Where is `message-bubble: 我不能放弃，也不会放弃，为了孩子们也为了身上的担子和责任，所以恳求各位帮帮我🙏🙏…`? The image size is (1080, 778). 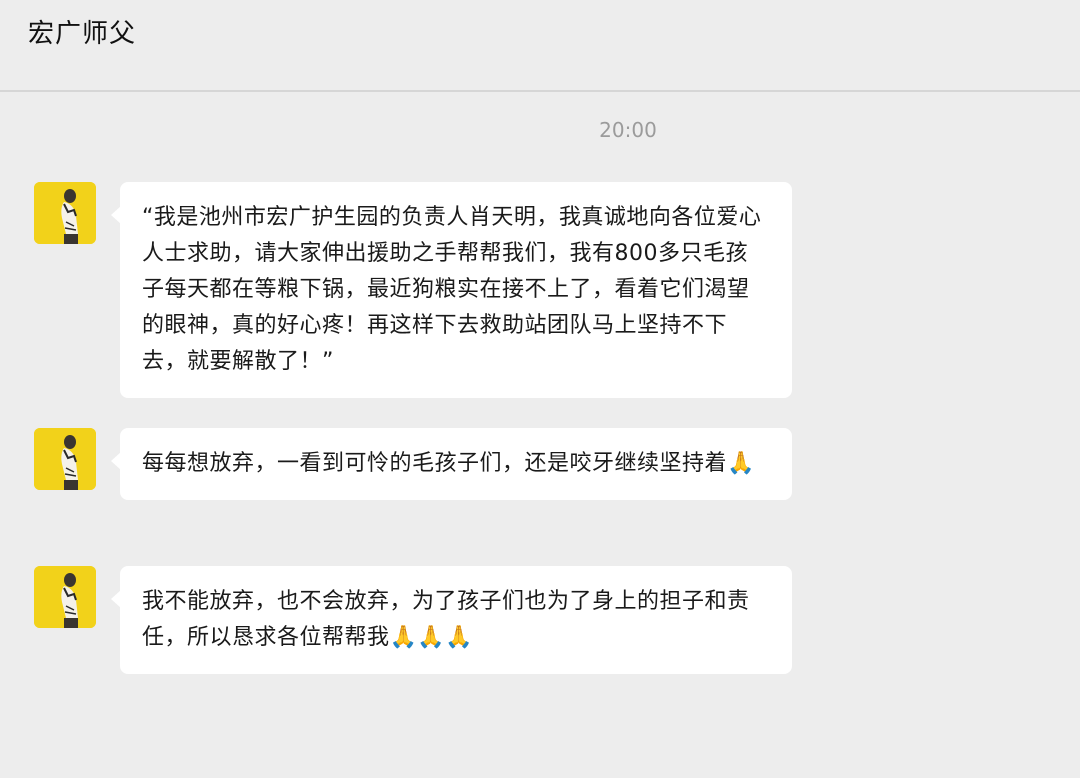 message-bubble: 我不能放弃，也不会放弃，为了孩子们也为了身上的担子和责任，所以恳求各位帮帮我🙏🙏… is located at coordinates (451, 620).